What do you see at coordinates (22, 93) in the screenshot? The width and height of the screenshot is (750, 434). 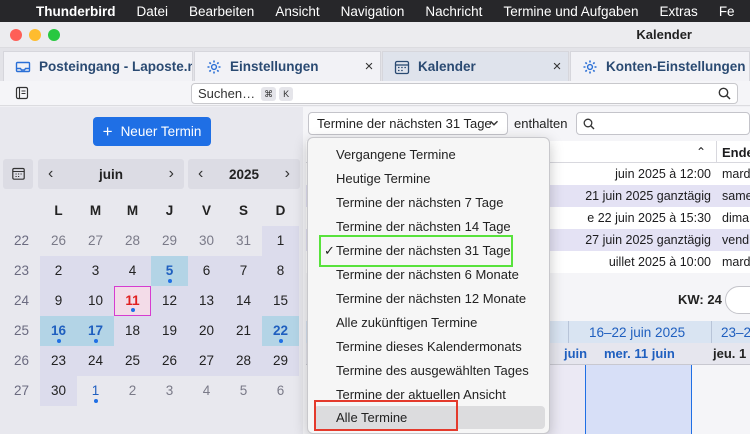 I see `address-book-icon` at bounding box center [22, 93].